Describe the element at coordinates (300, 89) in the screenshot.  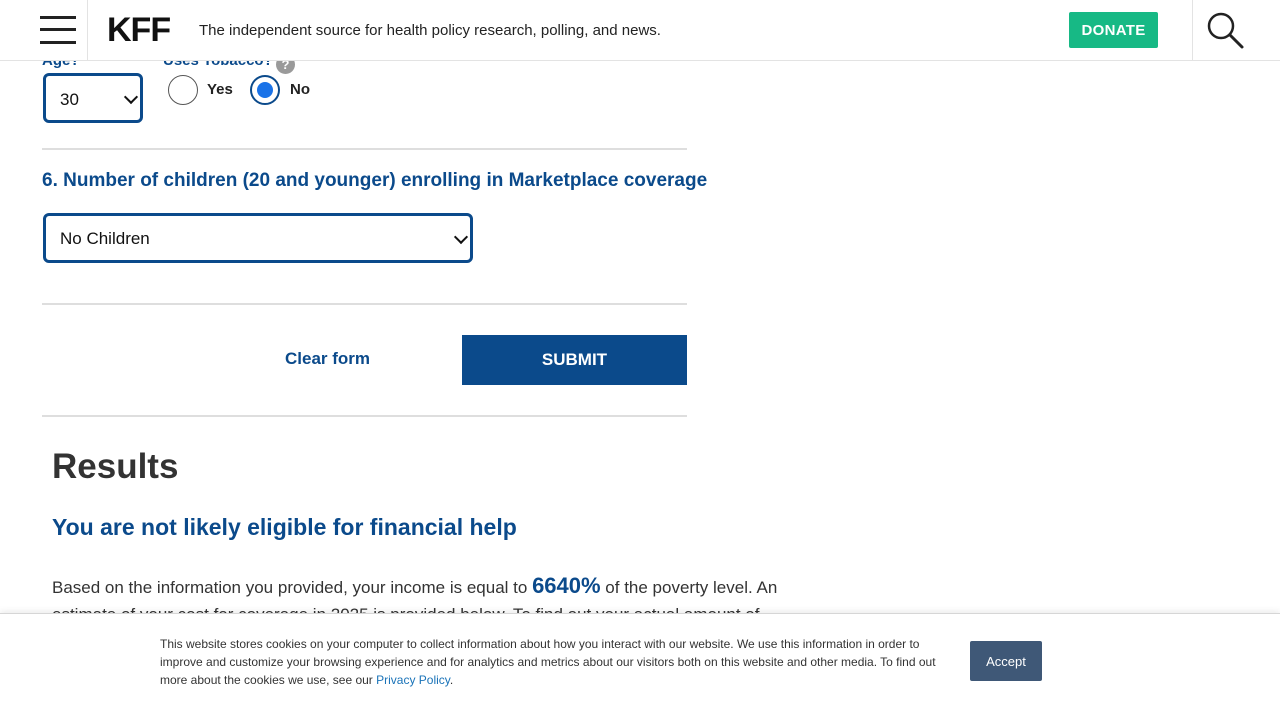
I see `tobacco-no-label: No` at that location.